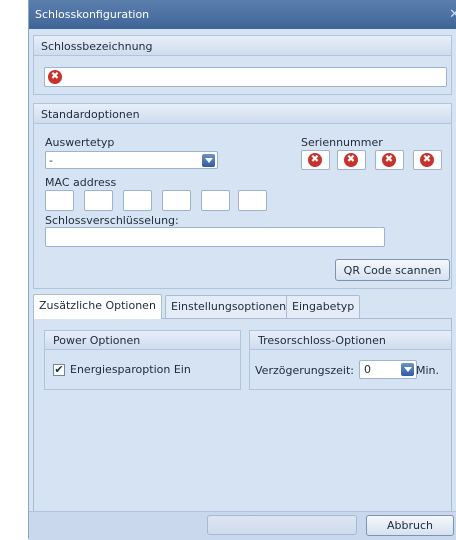 The height and width of the screenshot is (540, 456). What do you see at coordinates (282, 525) in the screenshot?
I see `ok-button-disabled` at bounding box center [282, 525].